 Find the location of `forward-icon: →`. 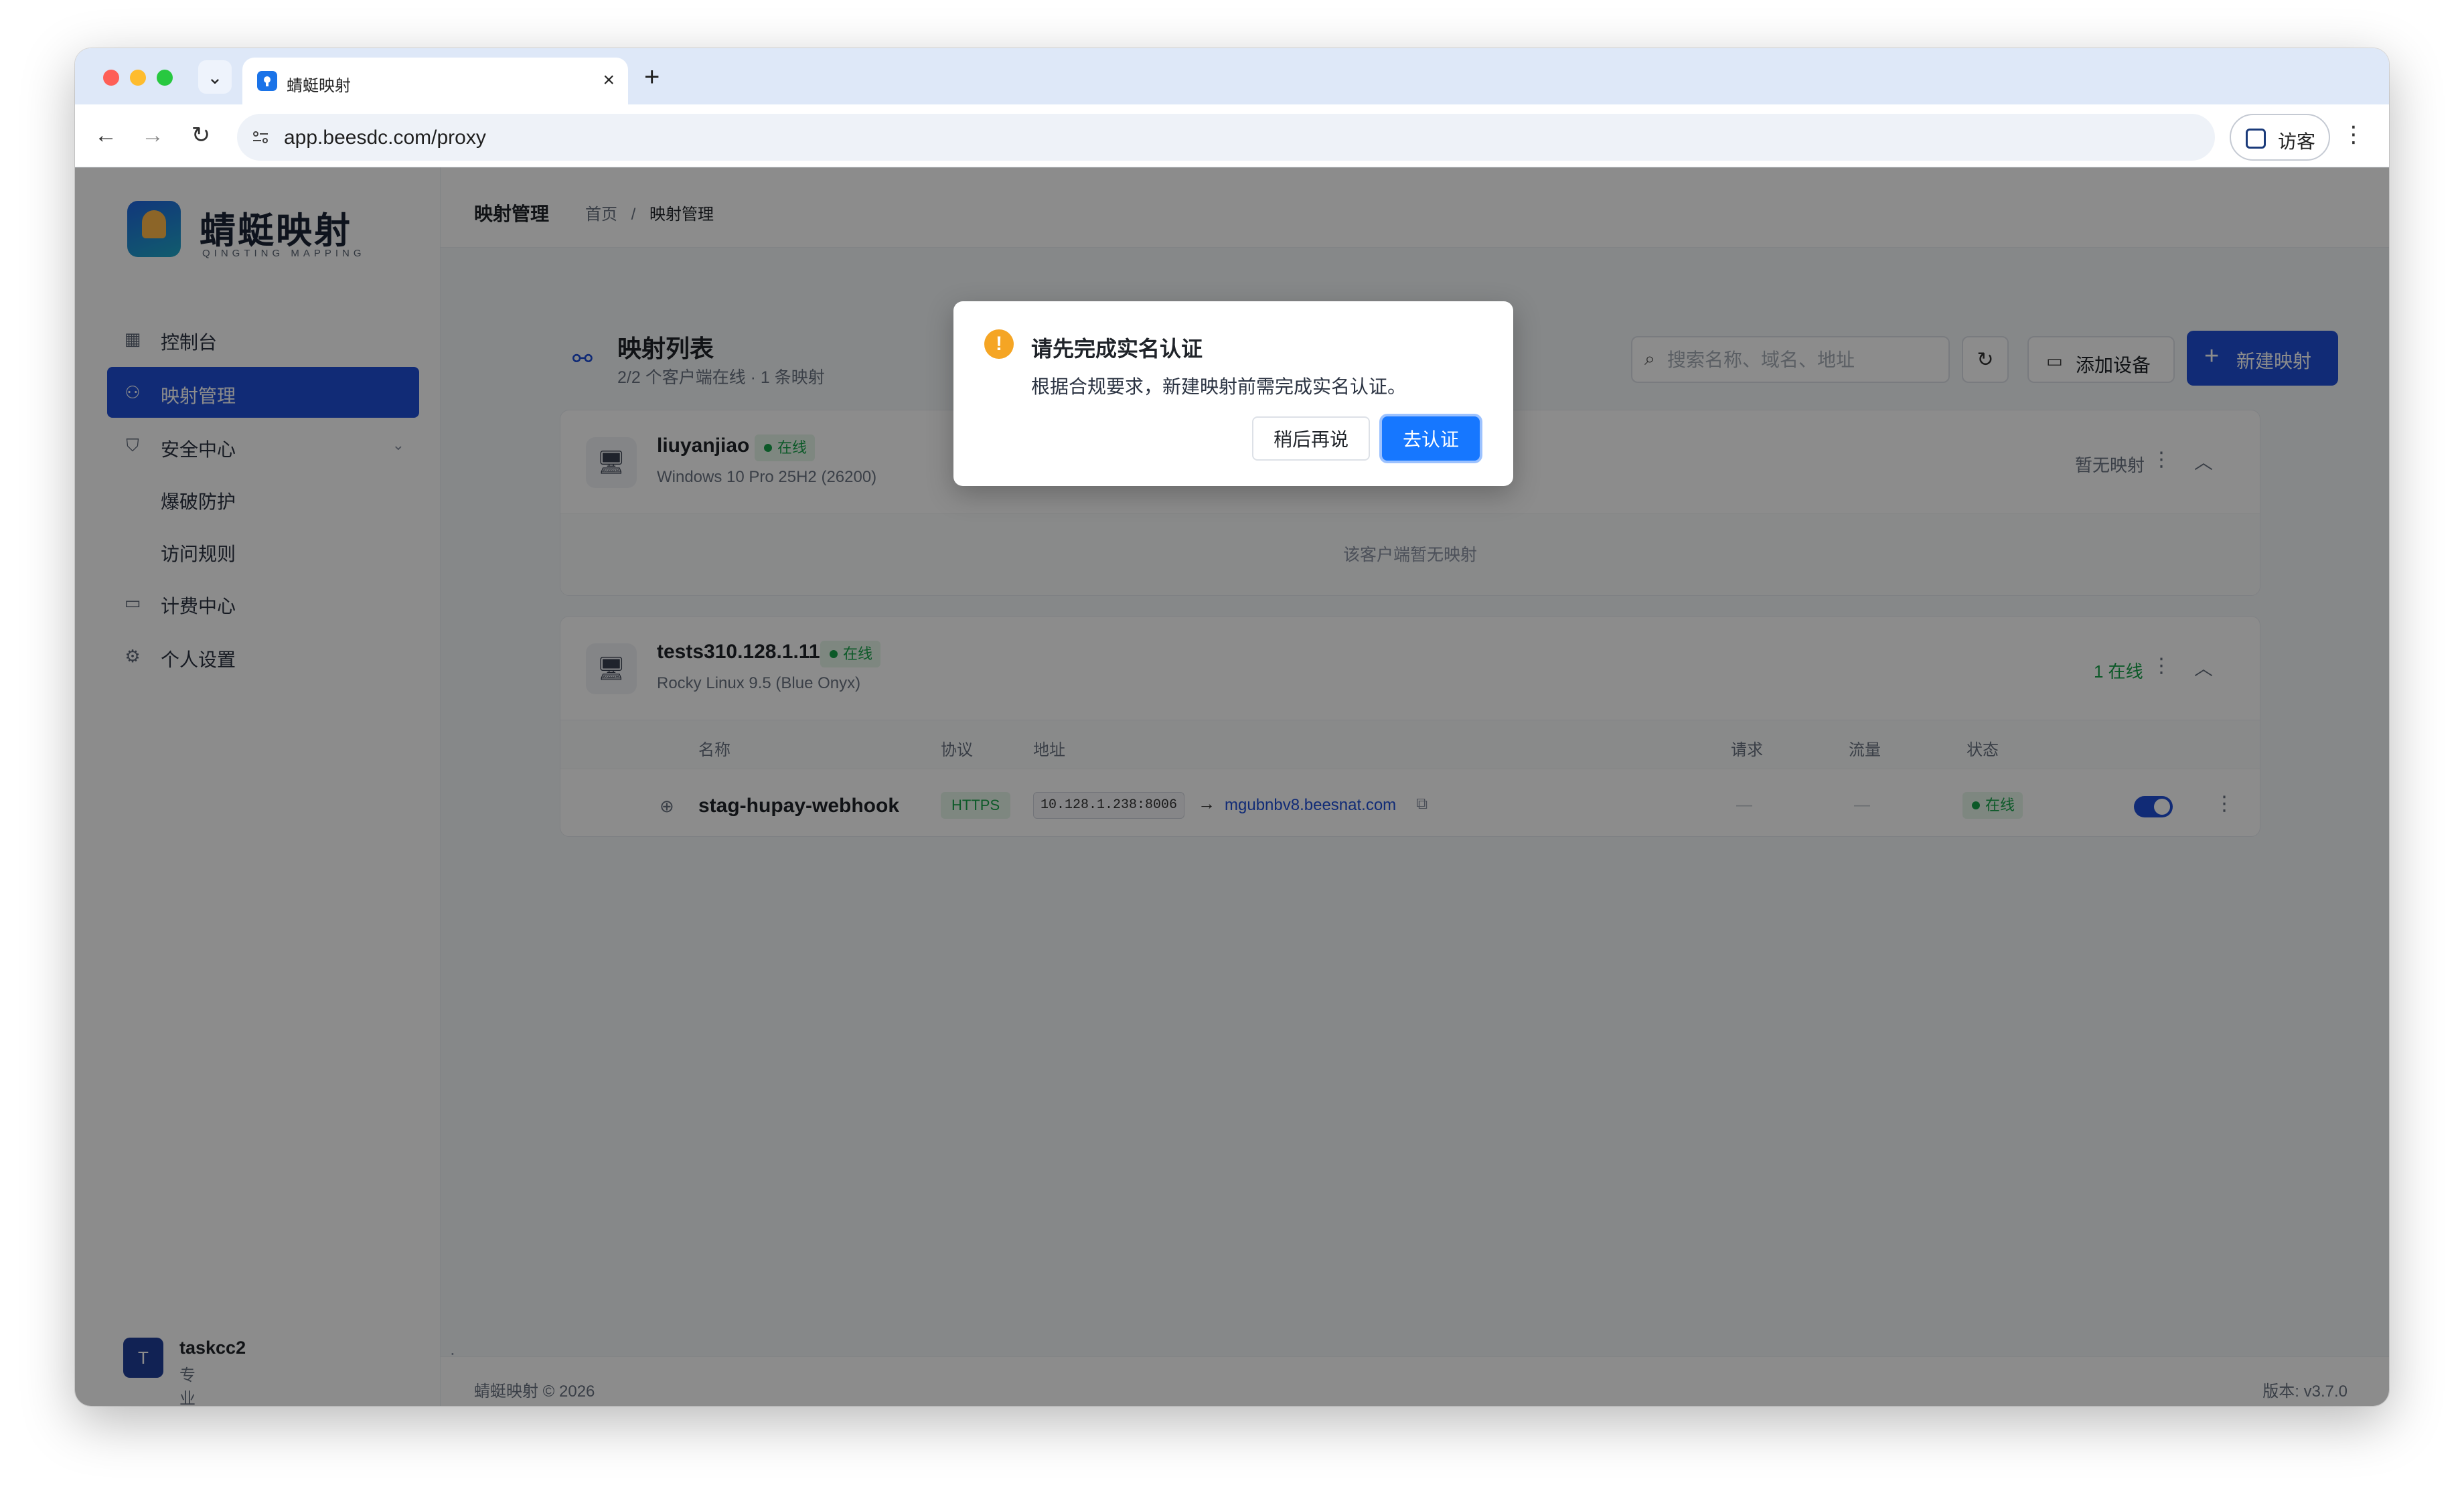

forward-icon: → is located at coordinates (153, 135).